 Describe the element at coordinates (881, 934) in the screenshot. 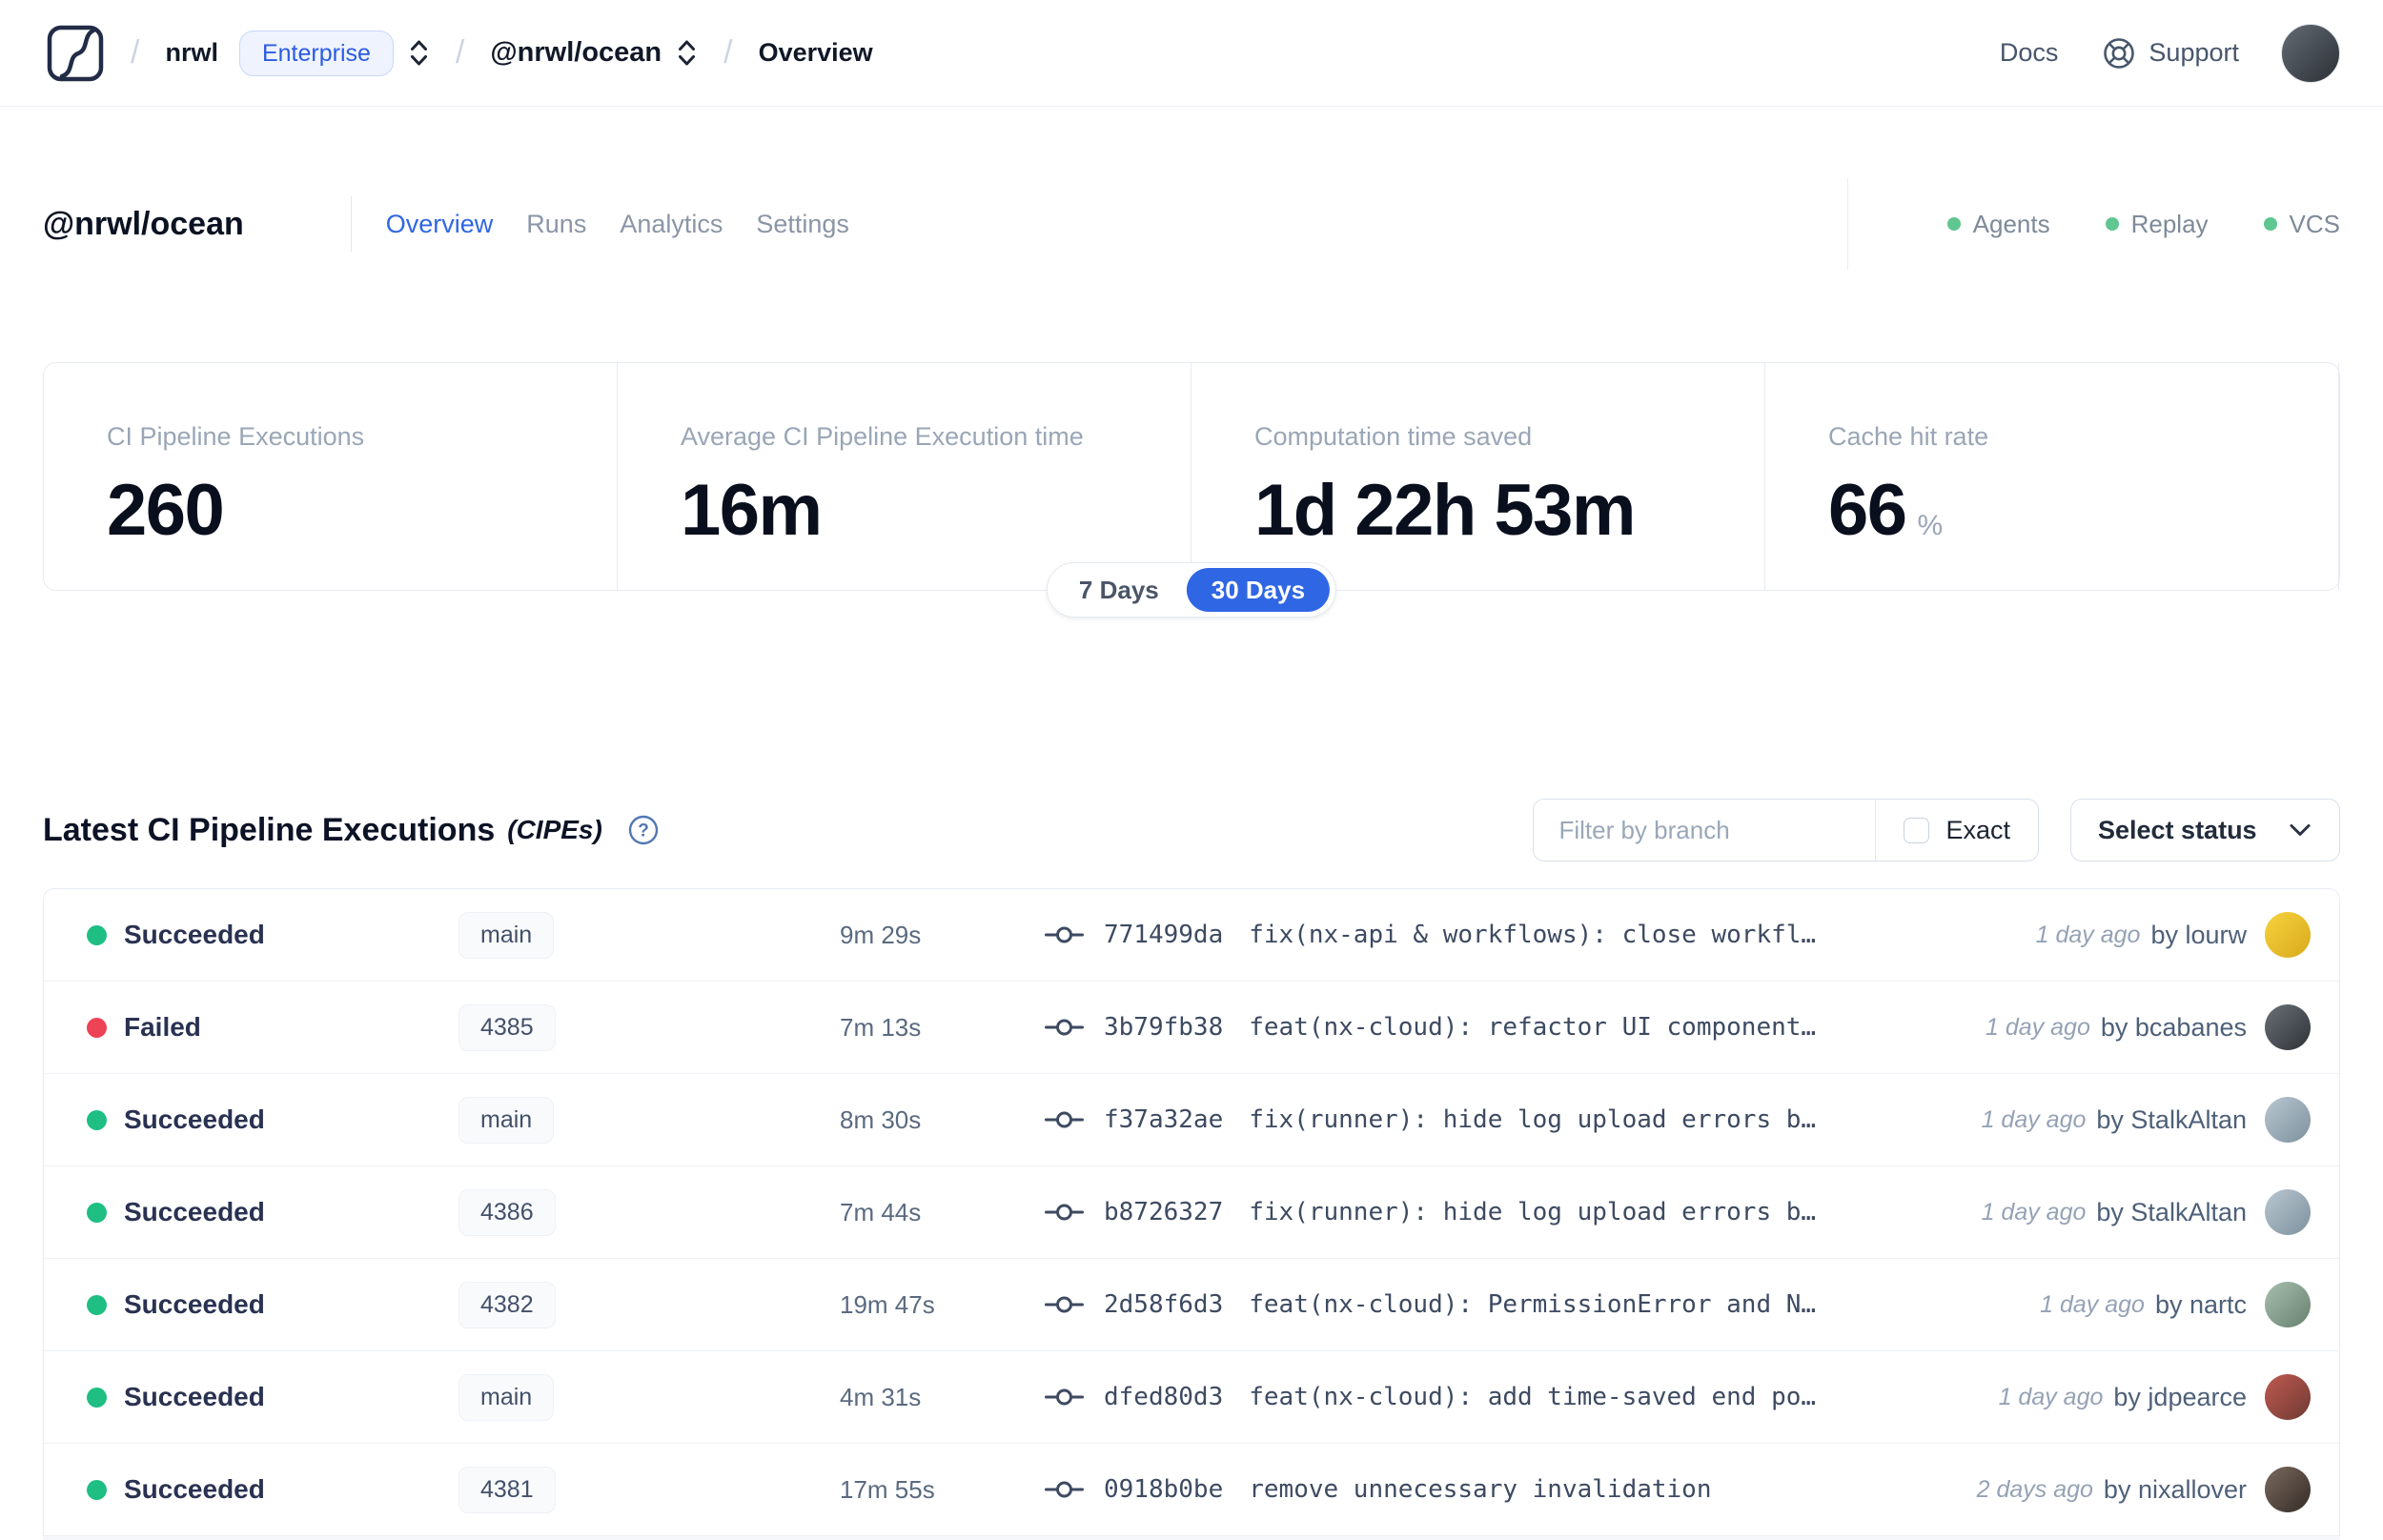

I see `duration: 9m 29s` at that location.